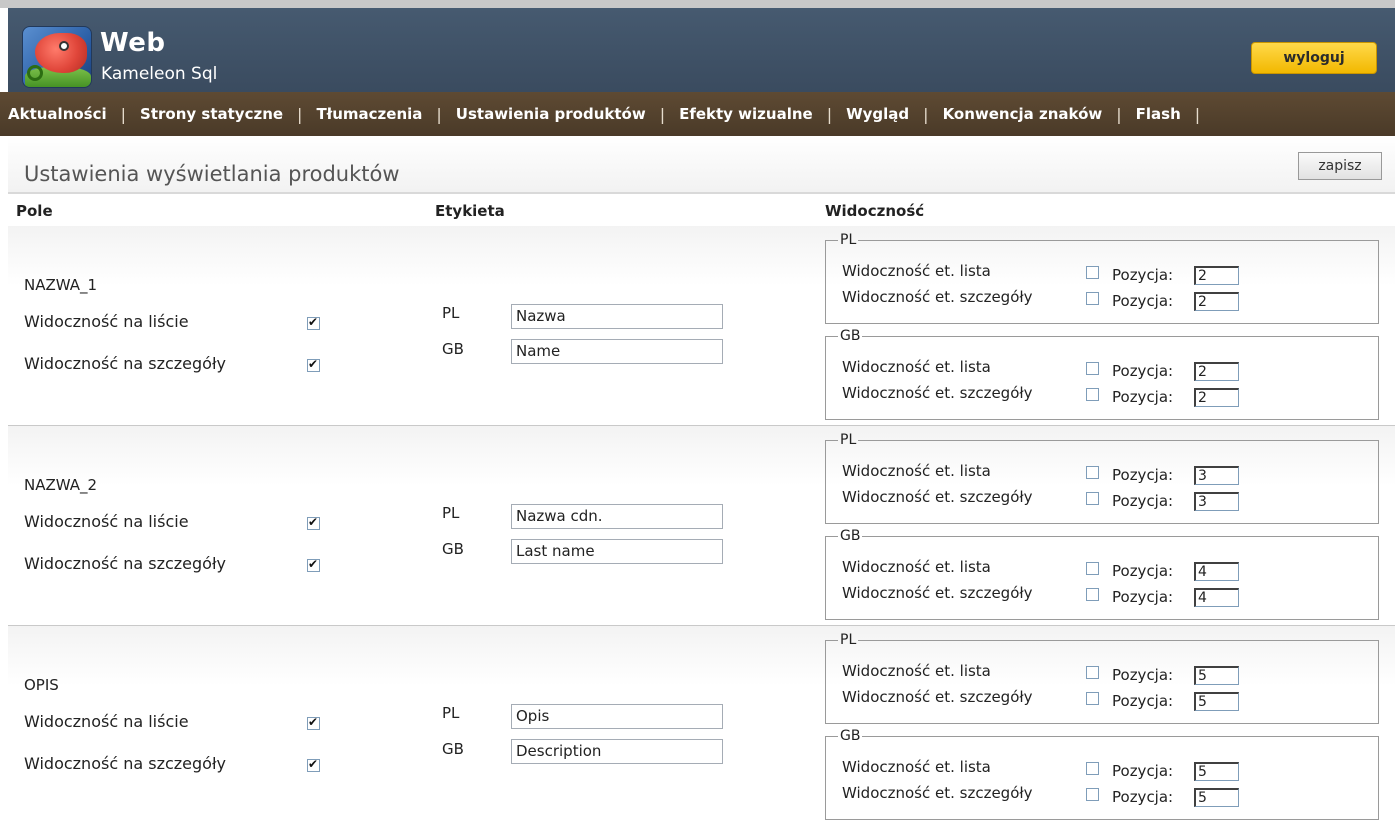 The width and height of the screenshot is (1395, 823). What do you see at coordinates (211, 114) in the screenshot?
I see `nav-item-strony-statyczne: Strony statyczne` at bounding box center [211, 114].